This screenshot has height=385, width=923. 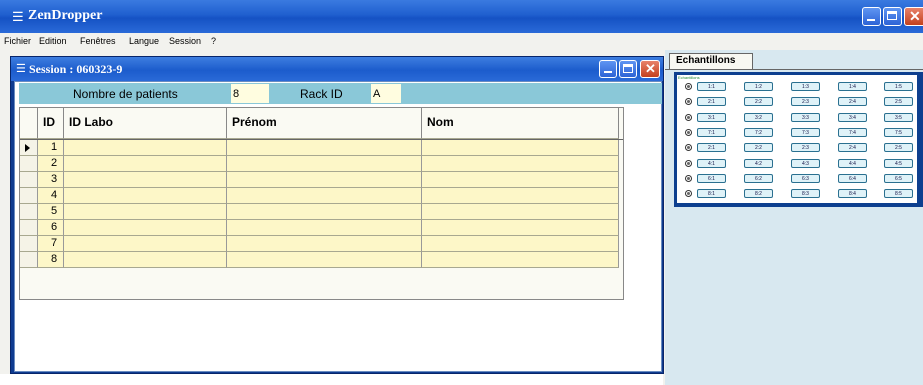 What do you see at coordinates (711, 178) in the screenshot?
I see `rack-slot-button: 6:1` at bounding box center [711, 178].